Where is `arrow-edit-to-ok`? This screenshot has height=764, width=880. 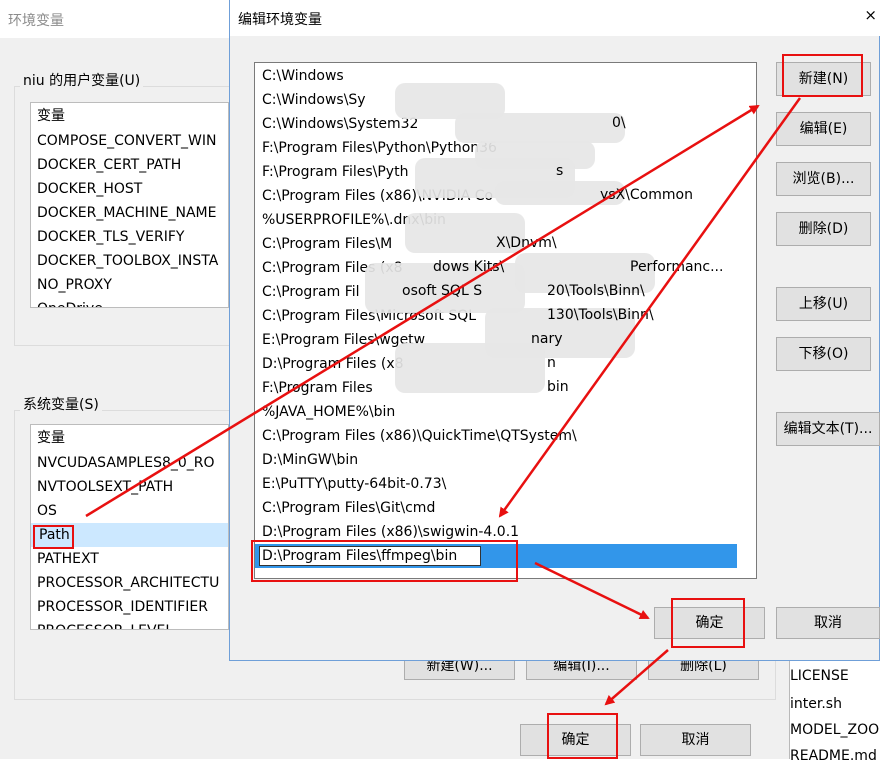 arrow-edit-to-ok is located at coordinates (592, 590).